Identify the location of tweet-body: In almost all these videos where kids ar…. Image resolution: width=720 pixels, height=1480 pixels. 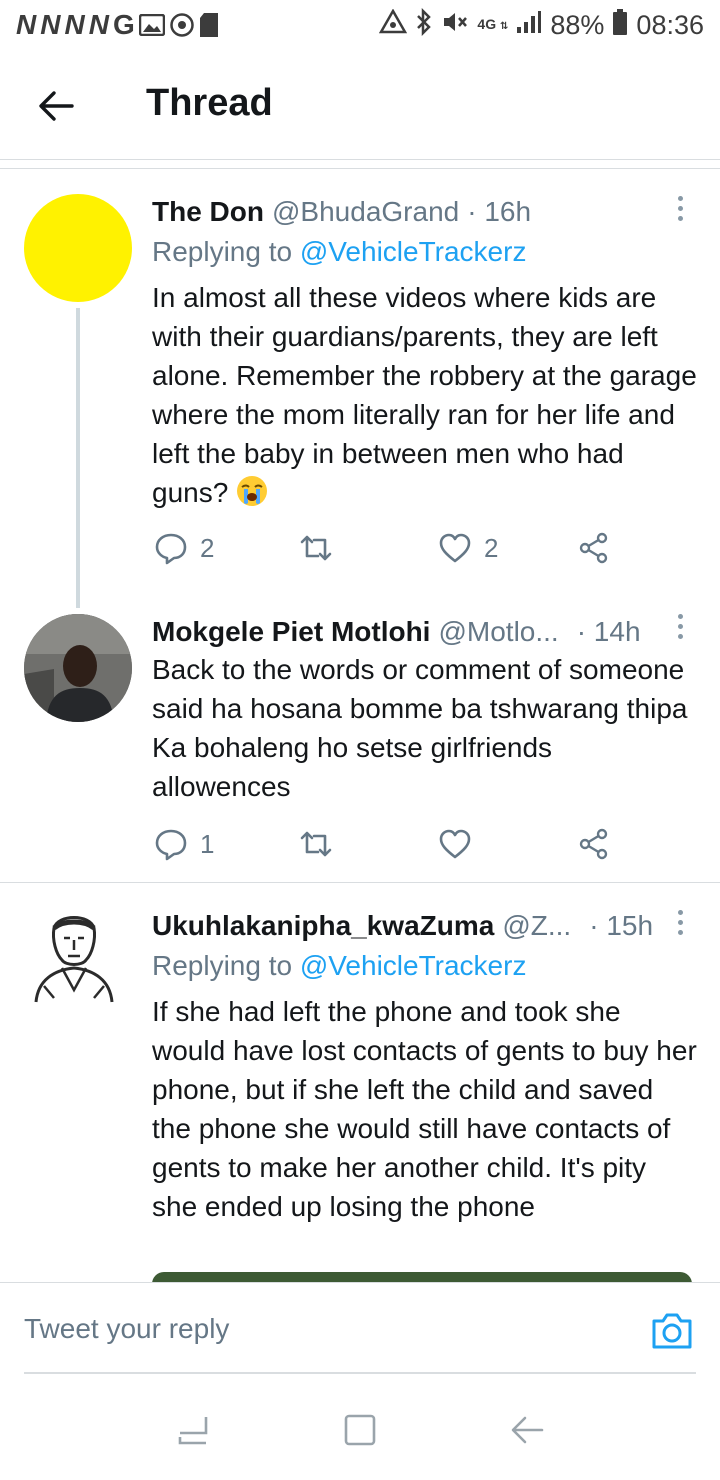
(424, 395).